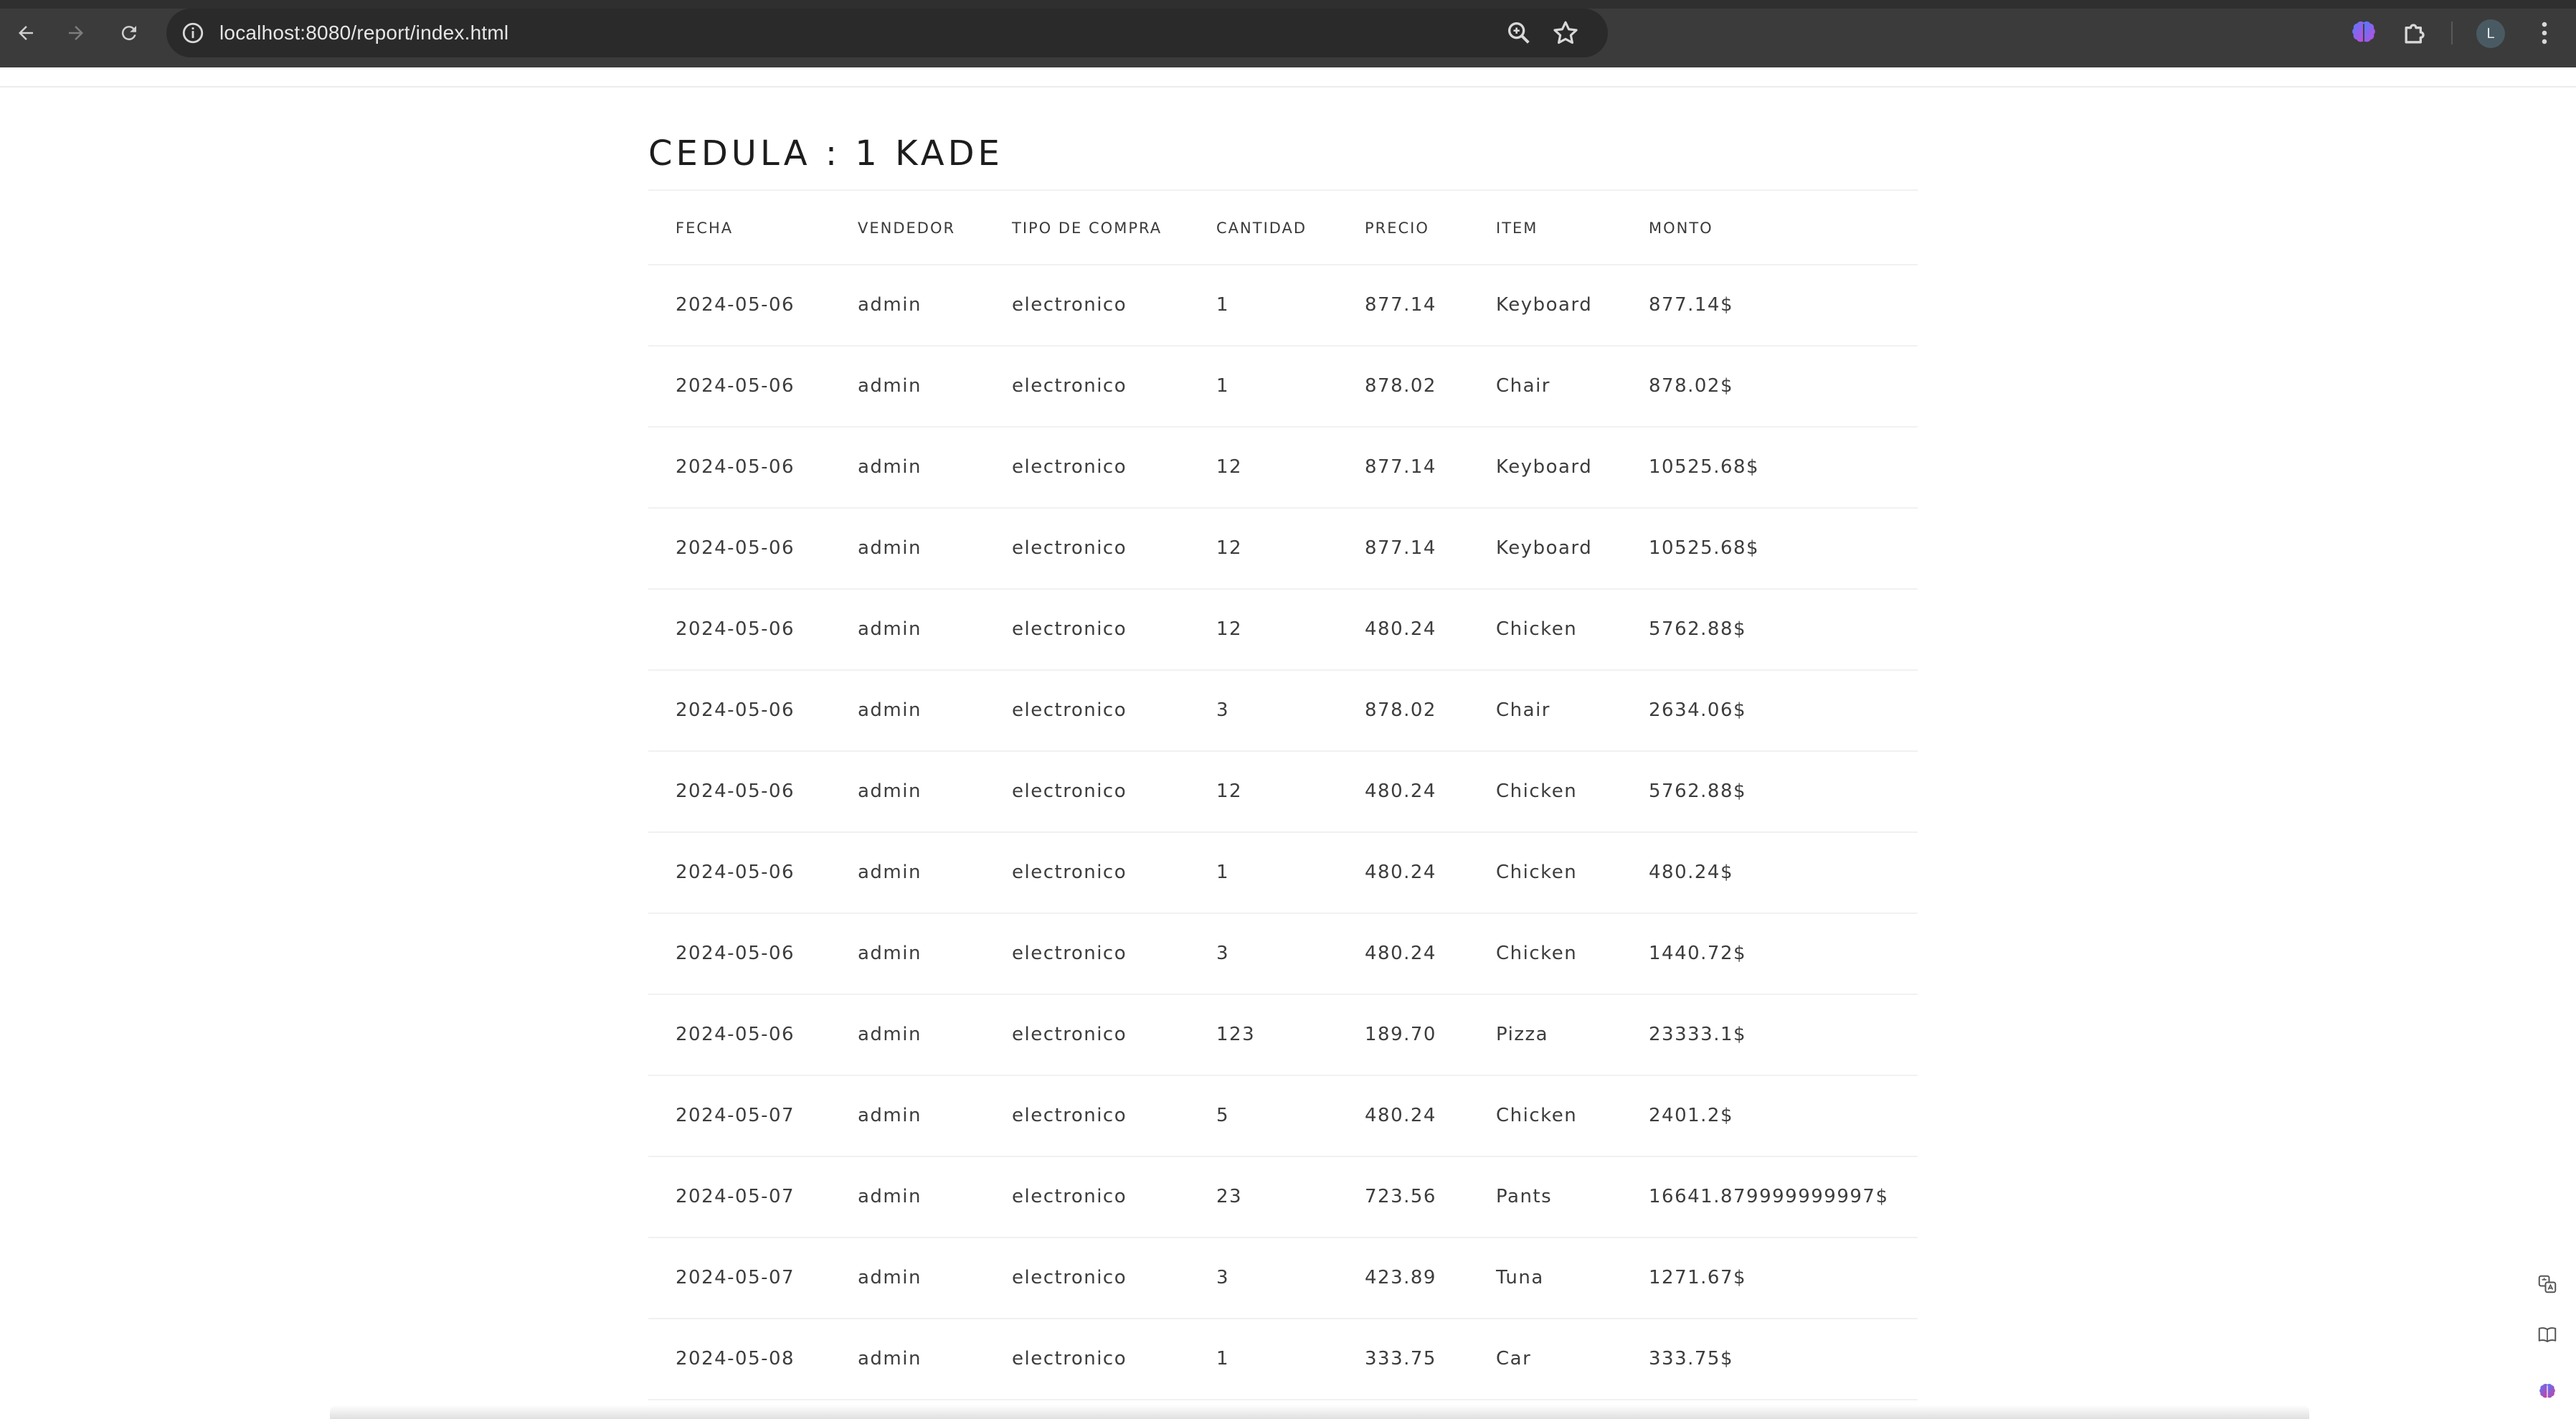  I want to click on translate-tool-button, so click(2547, 1284).